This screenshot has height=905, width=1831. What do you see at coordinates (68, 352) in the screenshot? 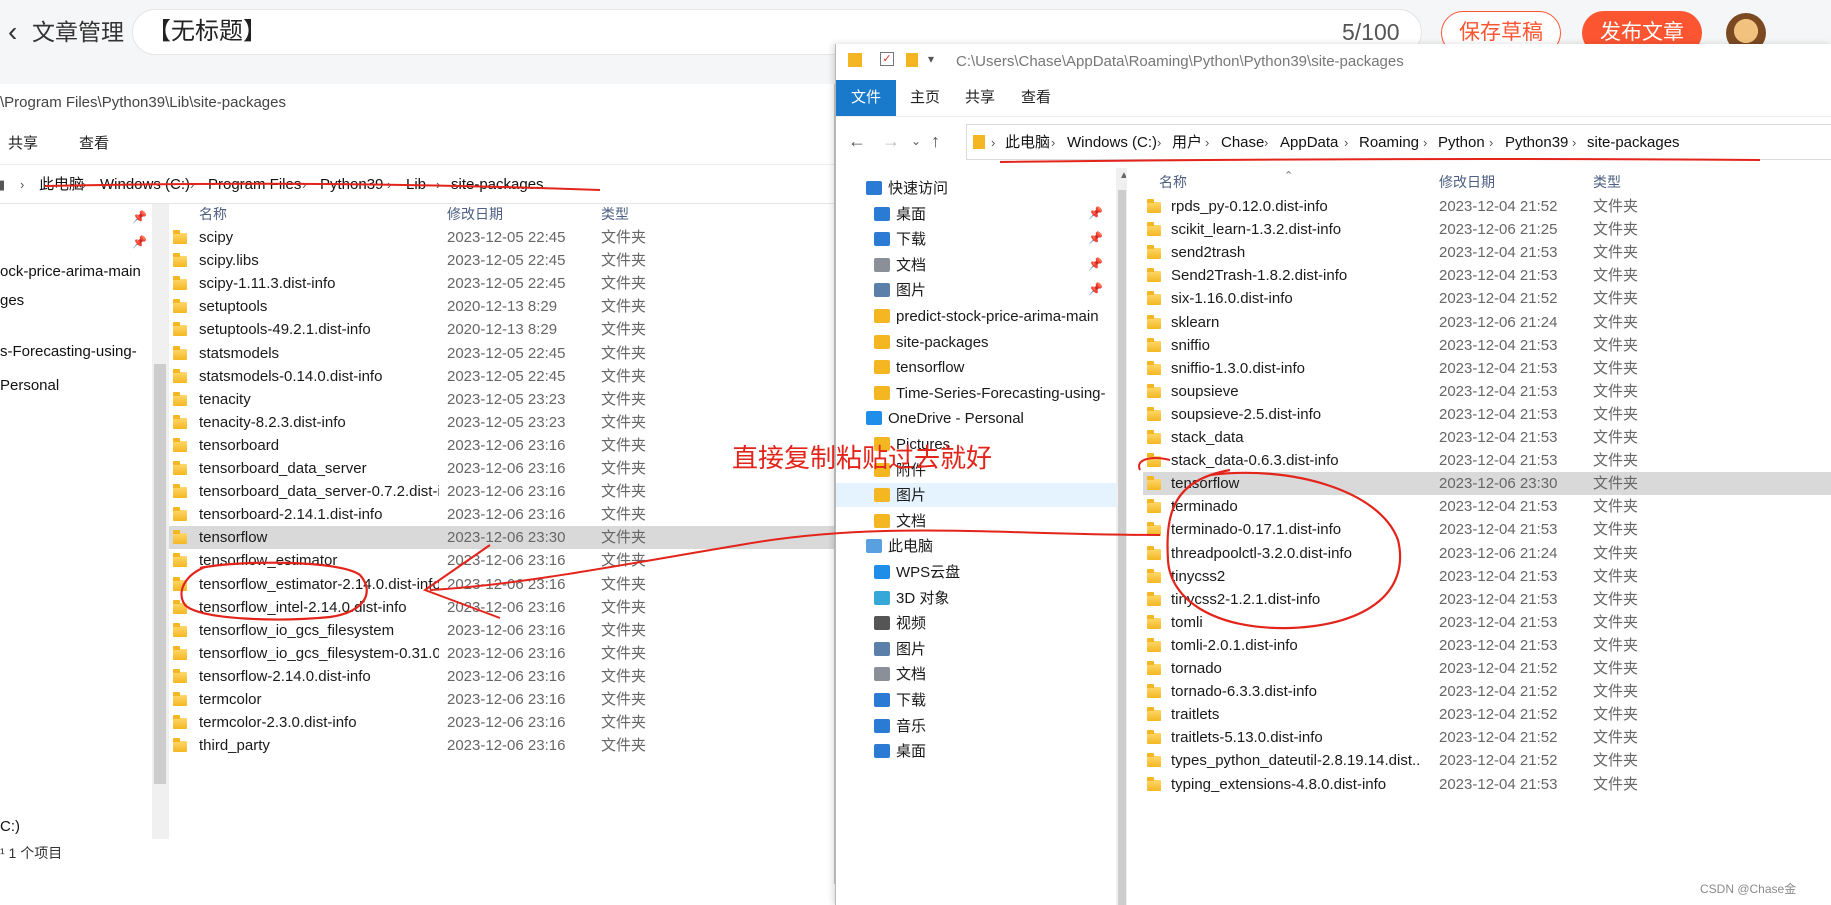
I see `nav-item: s-Forecasting-using-` at bounding box center [68, 352].